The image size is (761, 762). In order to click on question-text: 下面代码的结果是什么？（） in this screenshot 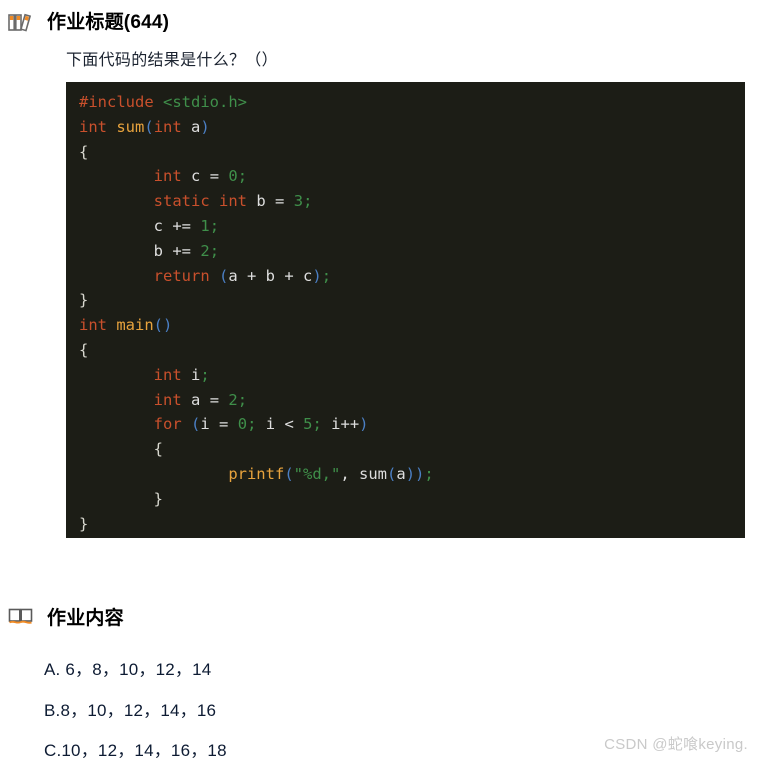, I will do `click(172, 60)`.